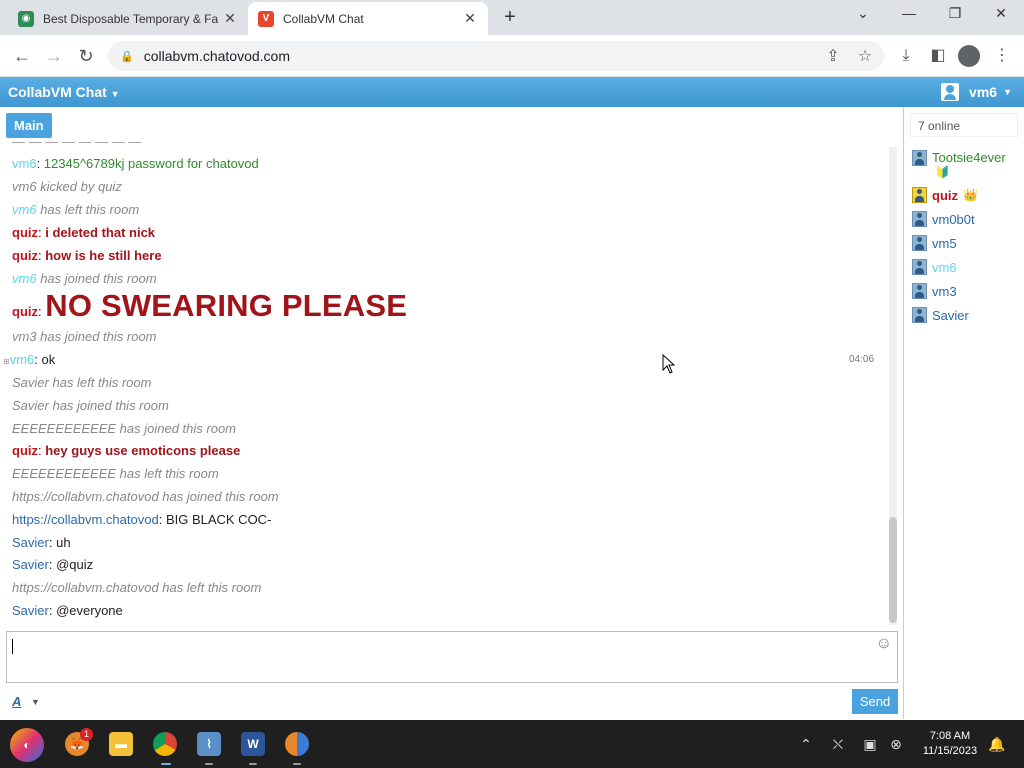  What do you see at coordinates (875, 701) in the screenshot?
I see `send-button: Send` at bounding box center [875, 701].